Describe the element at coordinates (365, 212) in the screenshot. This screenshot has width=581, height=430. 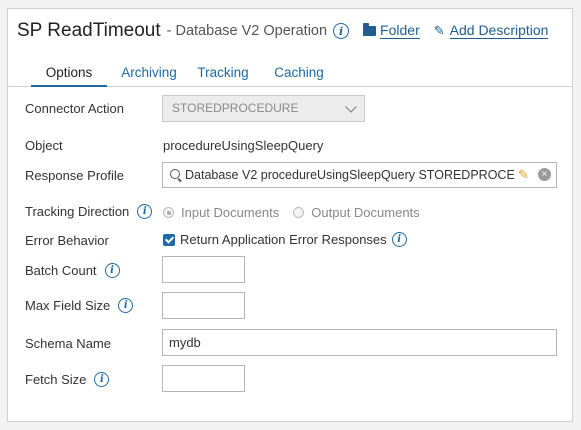
I see `output-documents-label: Output Documents` at that location.